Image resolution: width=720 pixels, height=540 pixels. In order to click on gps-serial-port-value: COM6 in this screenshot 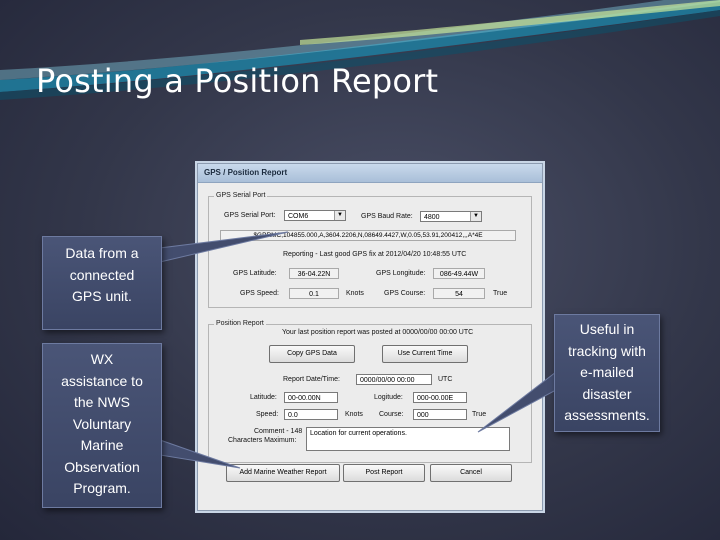, I will do `click(298, 216)`.